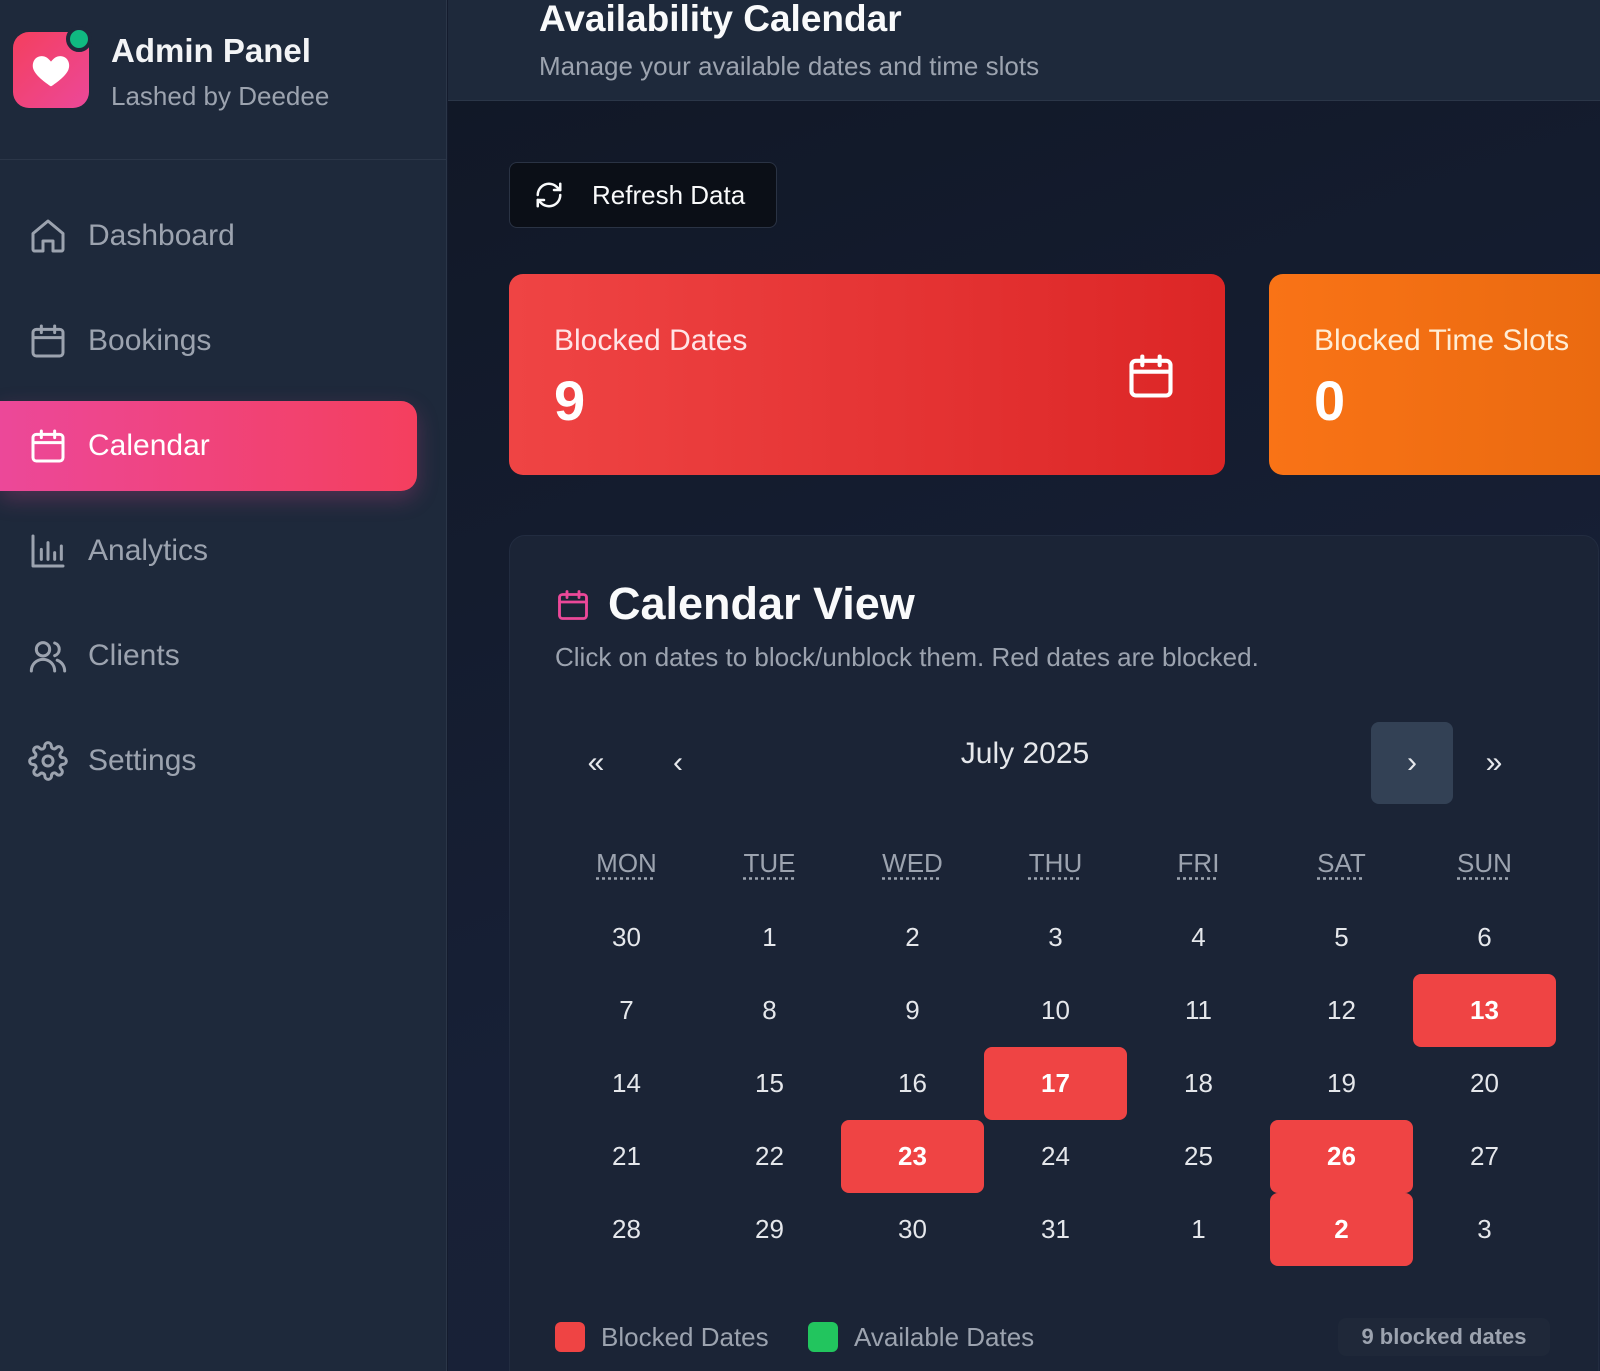 This screenshot has width=1600, height=1371. What do you see at coordinates (208, 761) in the screenshot?
I see `sidebar-item-settings: Settings` at bounding box center [208, 761].